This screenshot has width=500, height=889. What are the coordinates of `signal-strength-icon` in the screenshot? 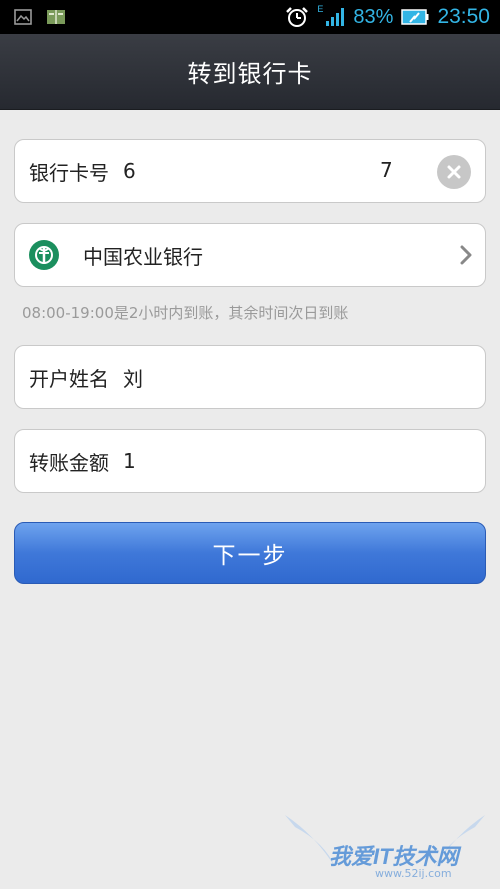 It's located at (335, 17).